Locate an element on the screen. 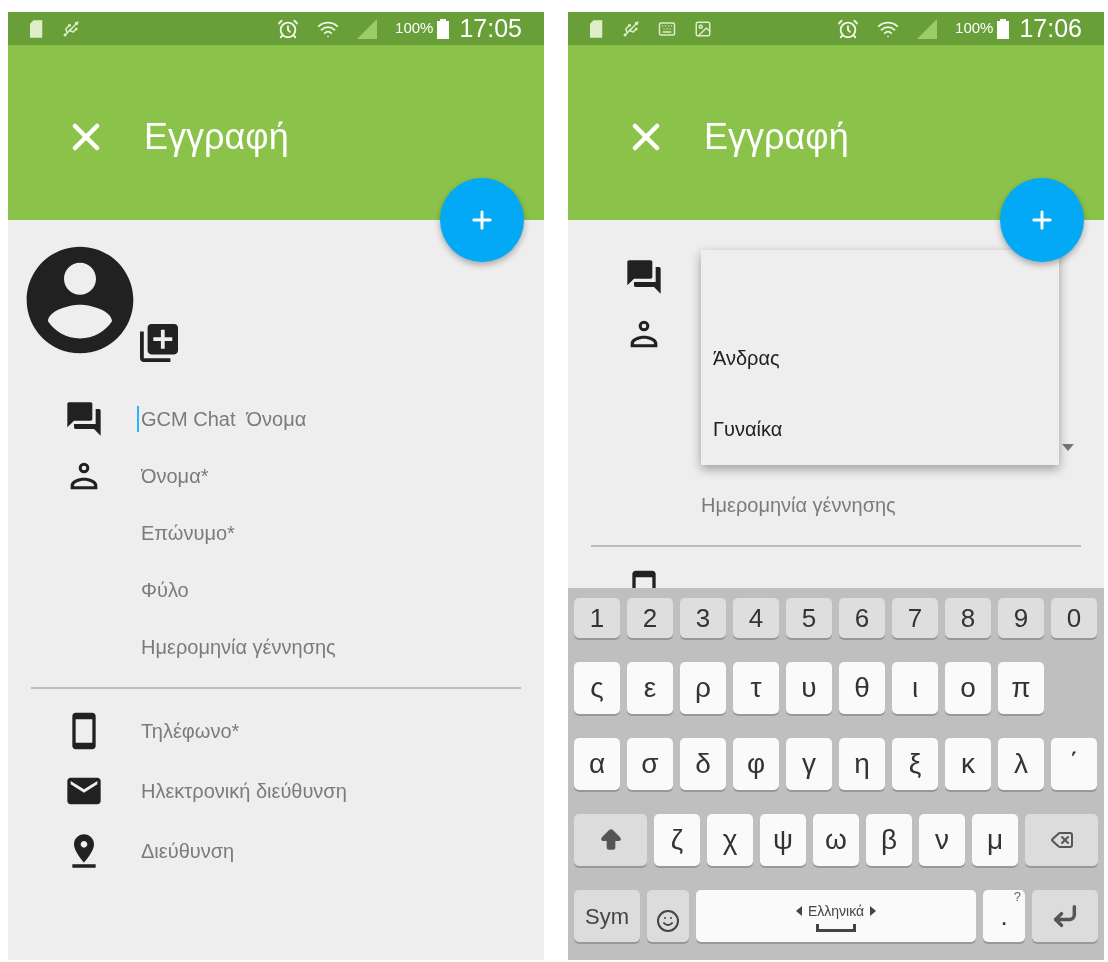 This screenshot has height=962, width=1108. keyboard-key: 2 is located at coordinates (650, 618).